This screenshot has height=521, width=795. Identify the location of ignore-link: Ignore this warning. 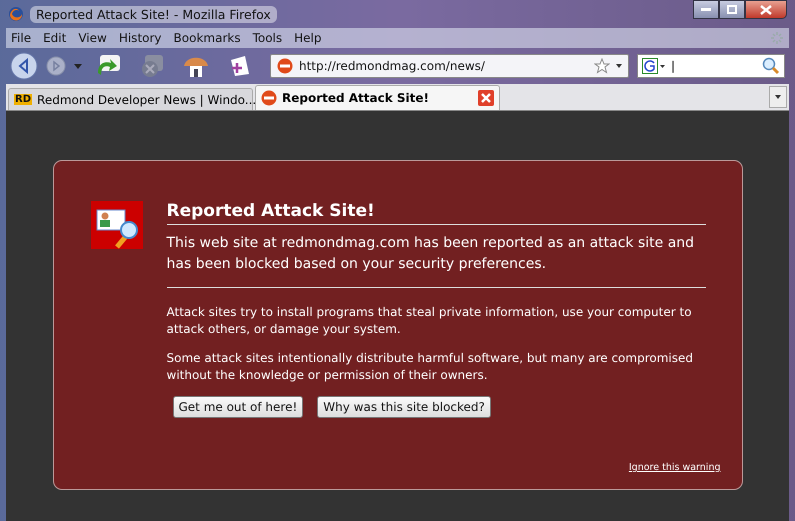
(674, 467).